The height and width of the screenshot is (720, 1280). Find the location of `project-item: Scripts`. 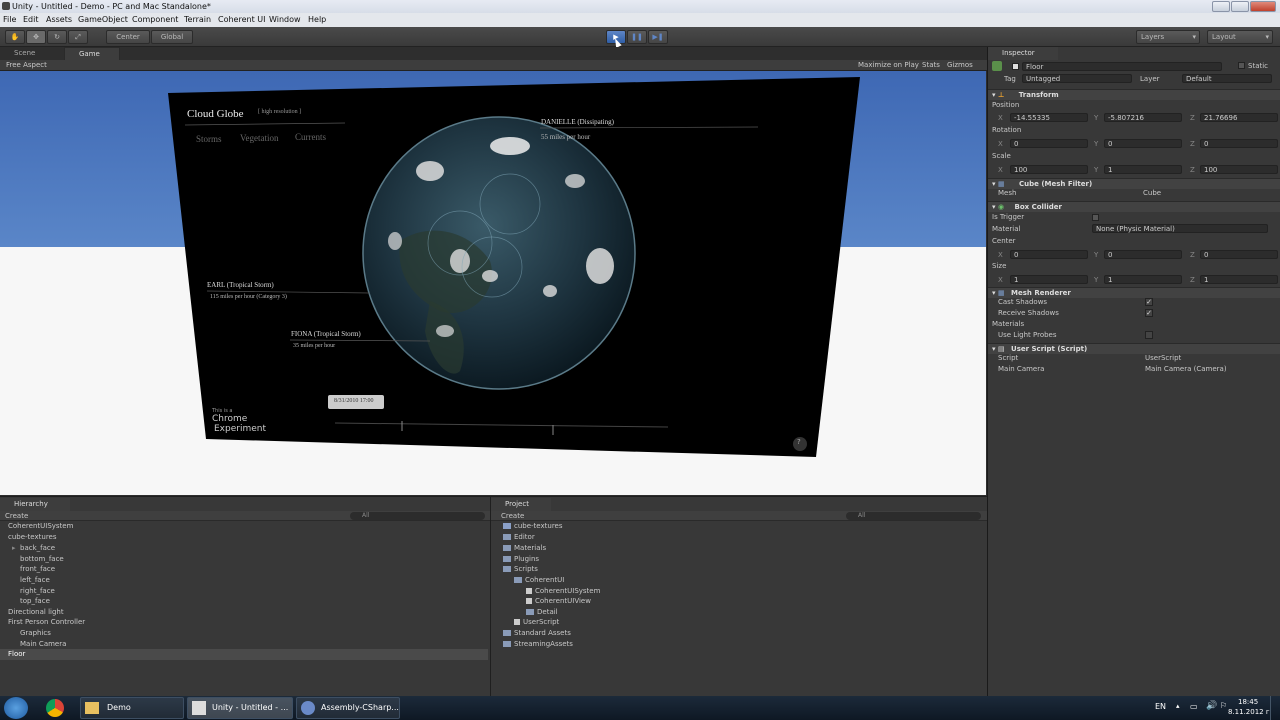

project-item: Scripts is located at coordinates (520, 569).